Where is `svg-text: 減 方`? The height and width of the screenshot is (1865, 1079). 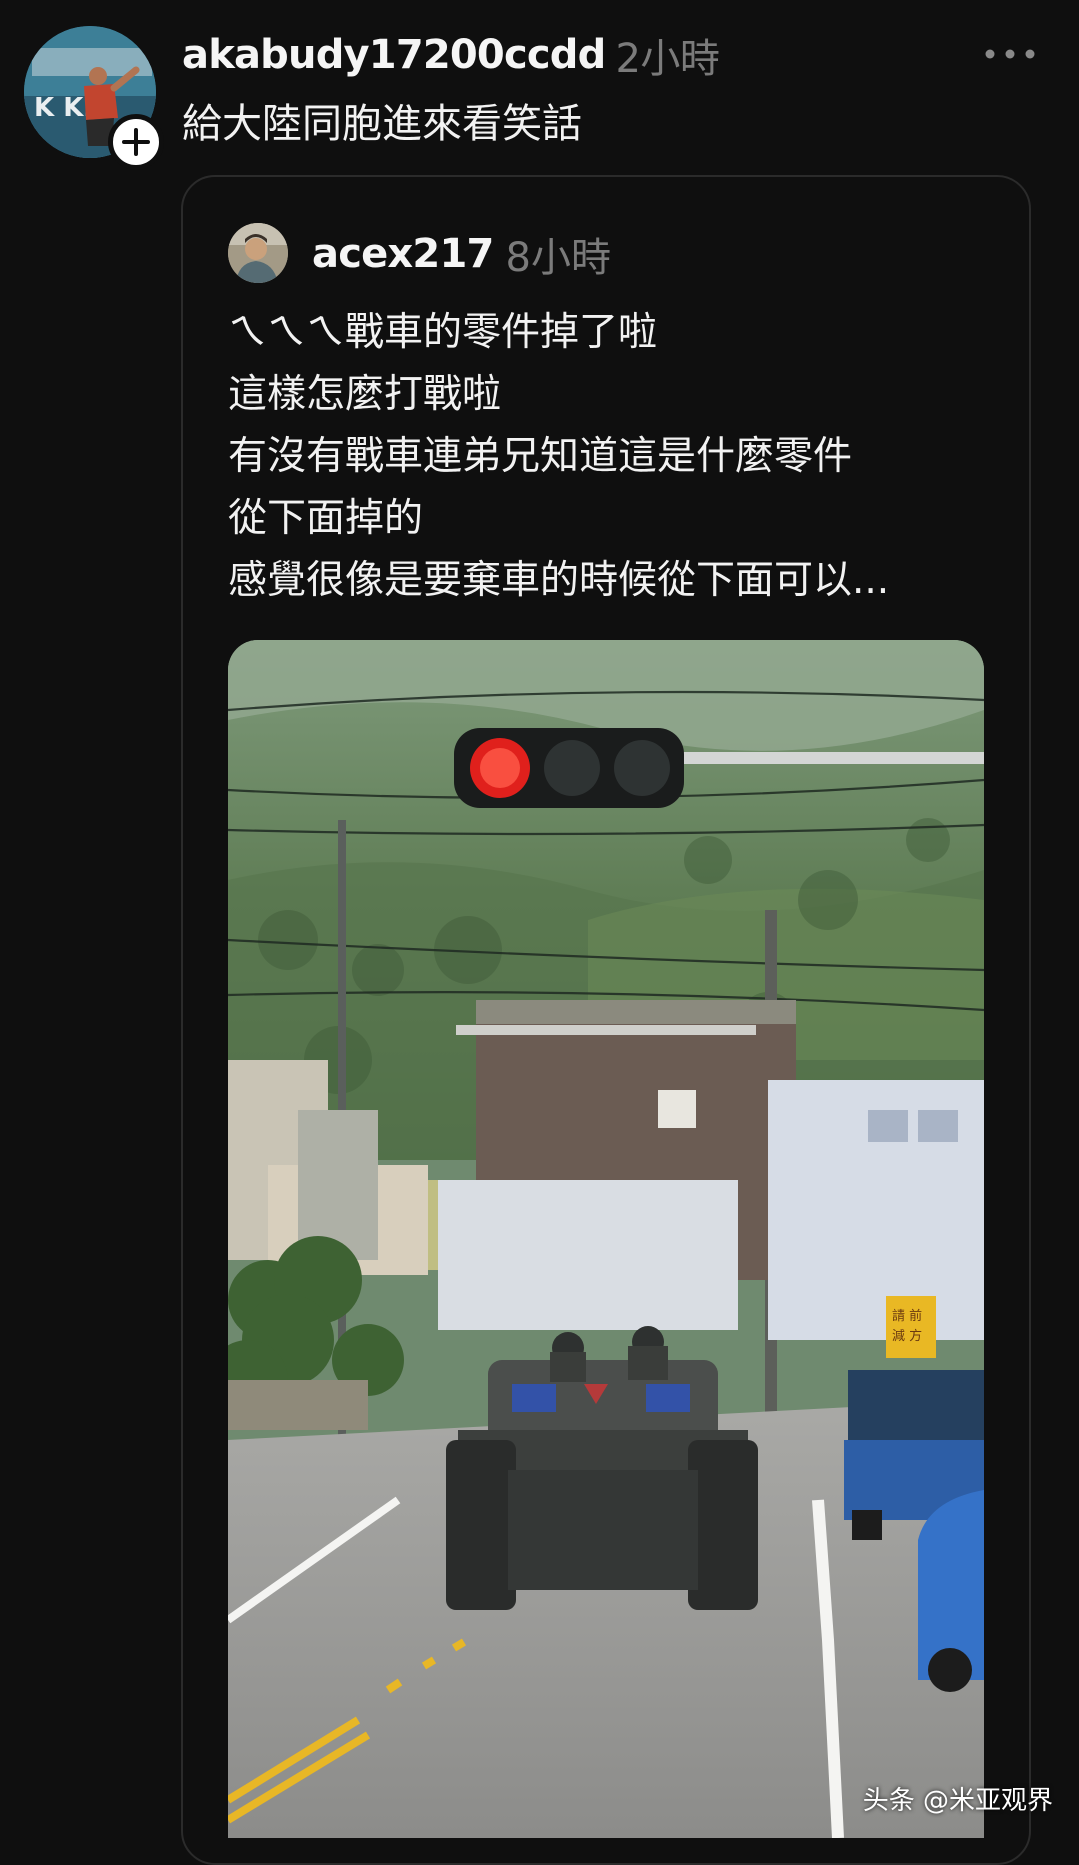
svg-text: 減 方 is located at coordinates (907, 1336).